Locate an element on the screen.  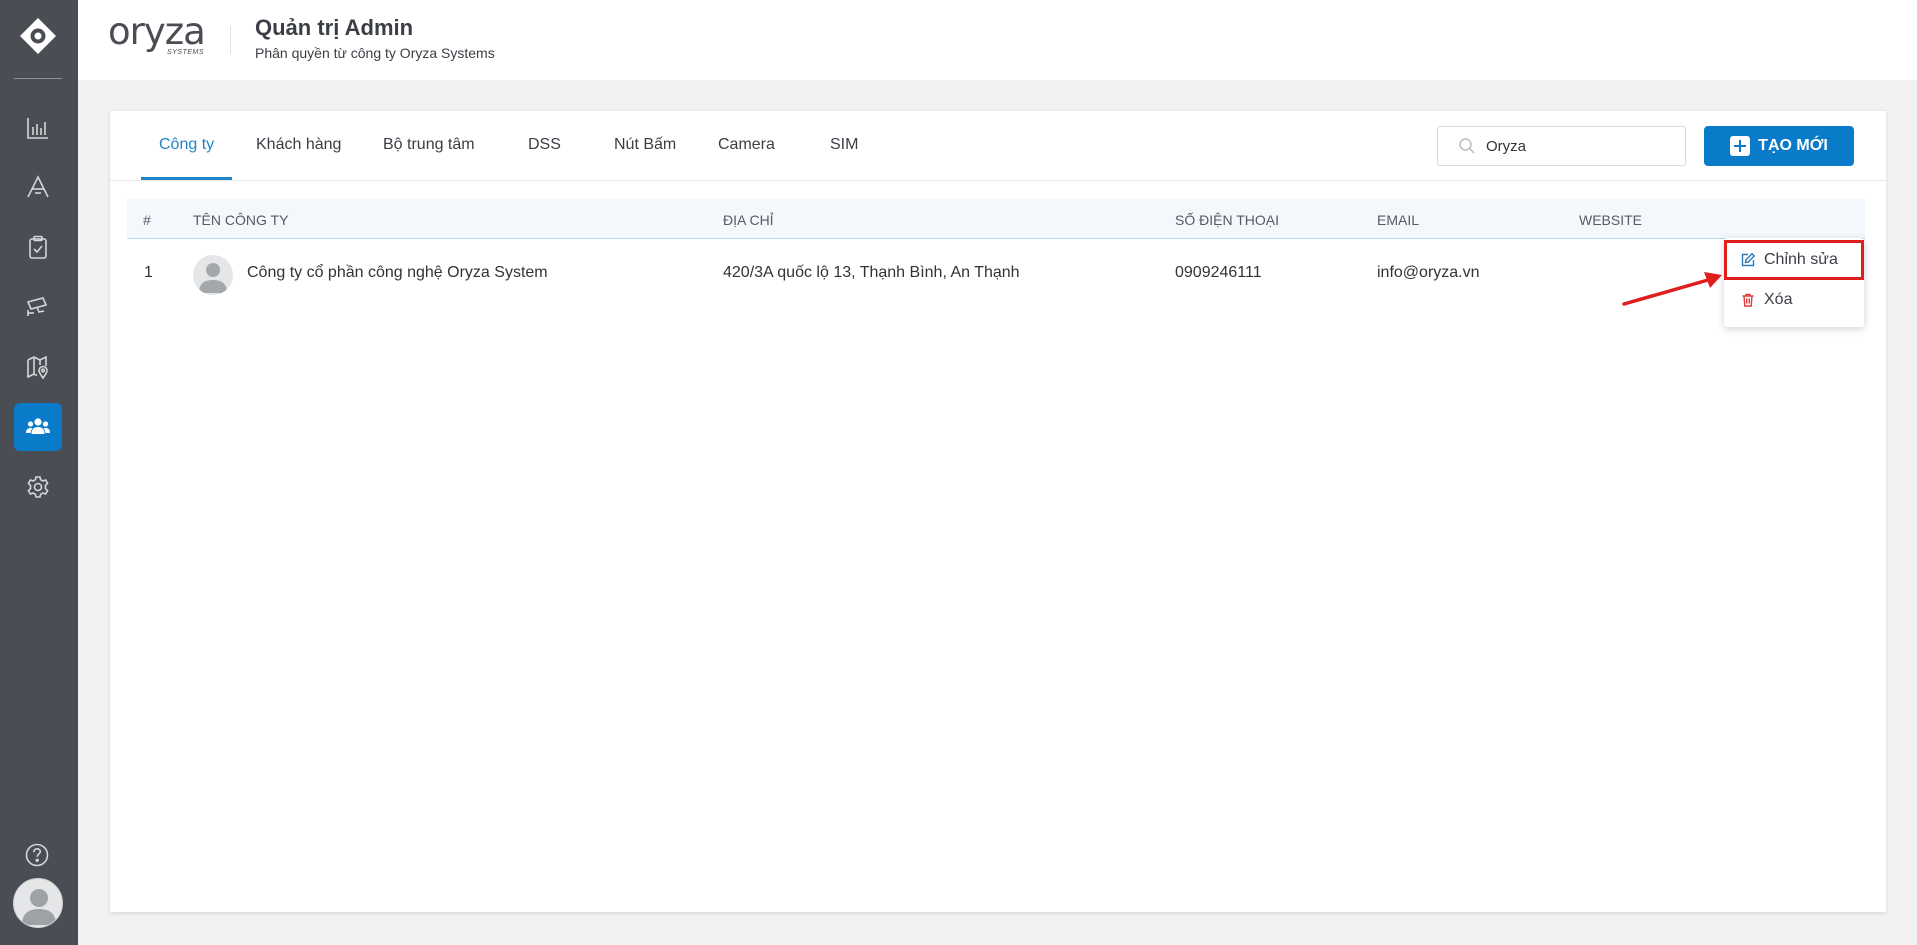
map-marker-icon is located at coordinates (37, 367).